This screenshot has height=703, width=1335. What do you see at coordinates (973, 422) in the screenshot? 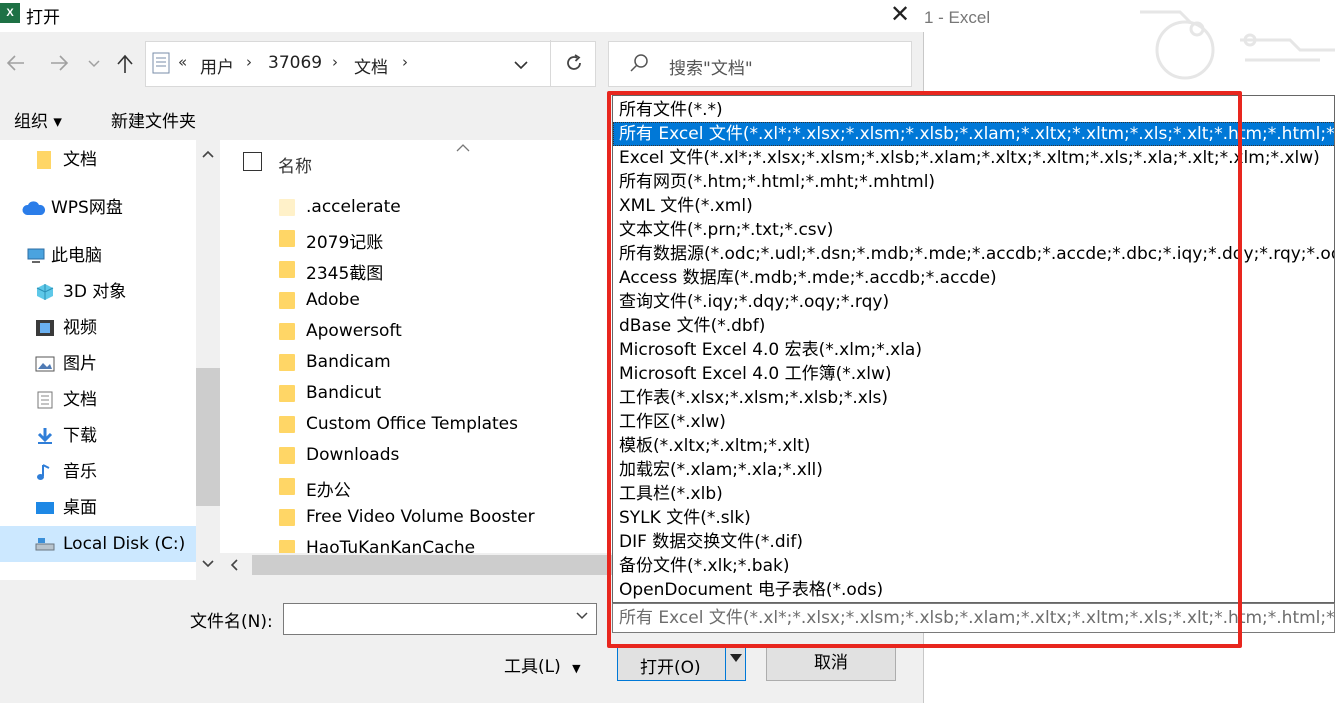
I see `file-type-option: 工作区(*.xlw)` at bounding box center [973, 422].